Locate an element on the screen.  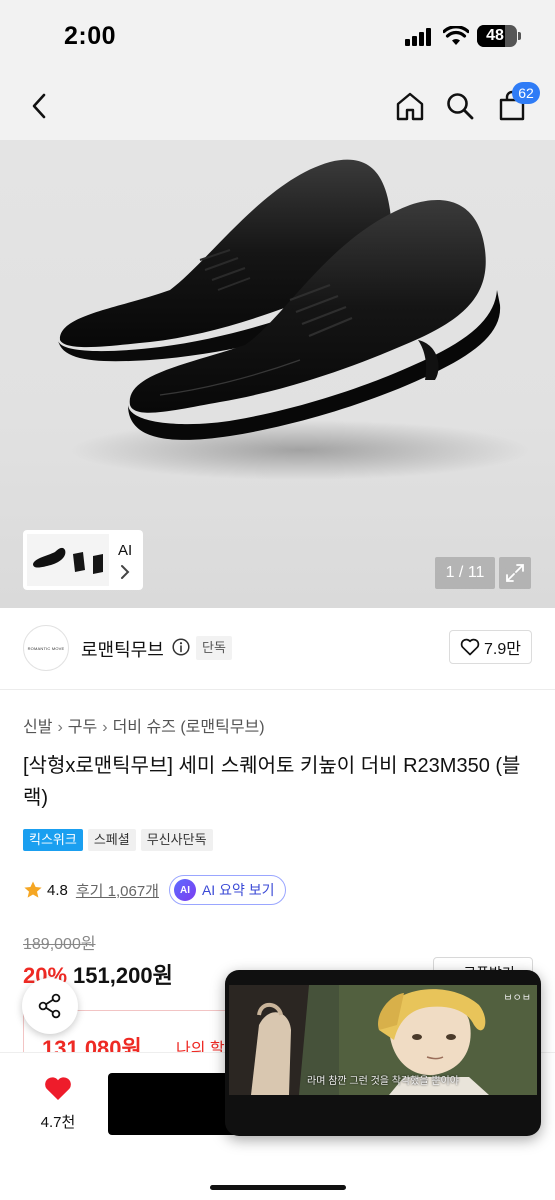
home-icon is located at coordinates (410, 106).